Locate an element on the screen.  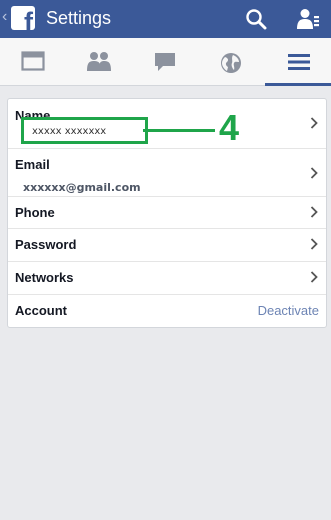
settings-row-email: Email xxxxxx@gmail.com is located at coordinates (167, 172).